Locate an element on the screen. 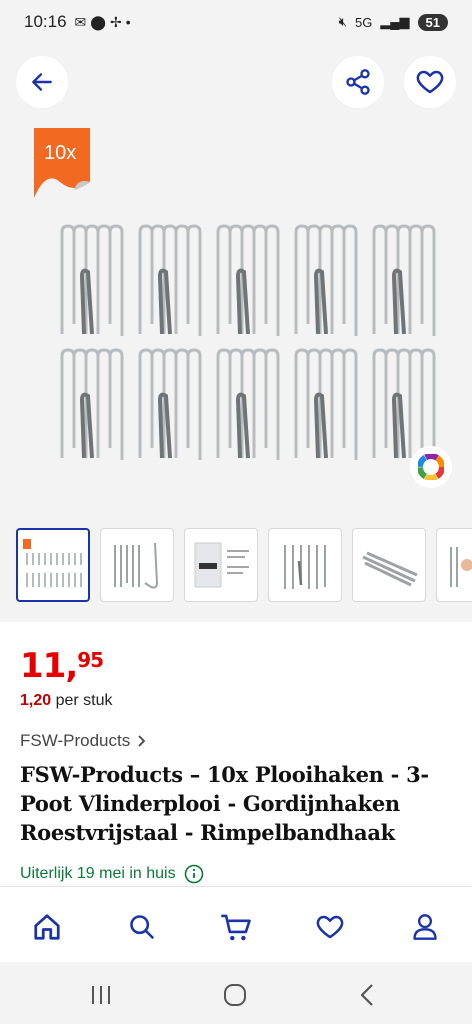 The image size is (472, 1024). cart-icon is located at coordinates (236, 927).